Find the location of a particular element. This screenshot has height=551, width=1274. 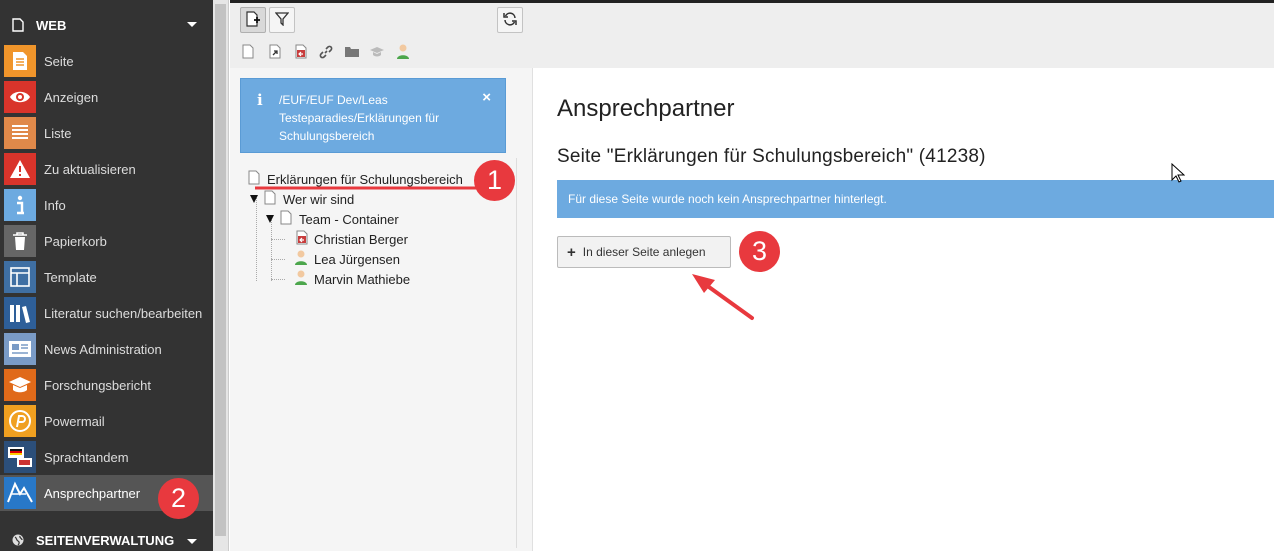

sidebar-item-anzeigen: Anzeigen is located at coordinates (106, 97).